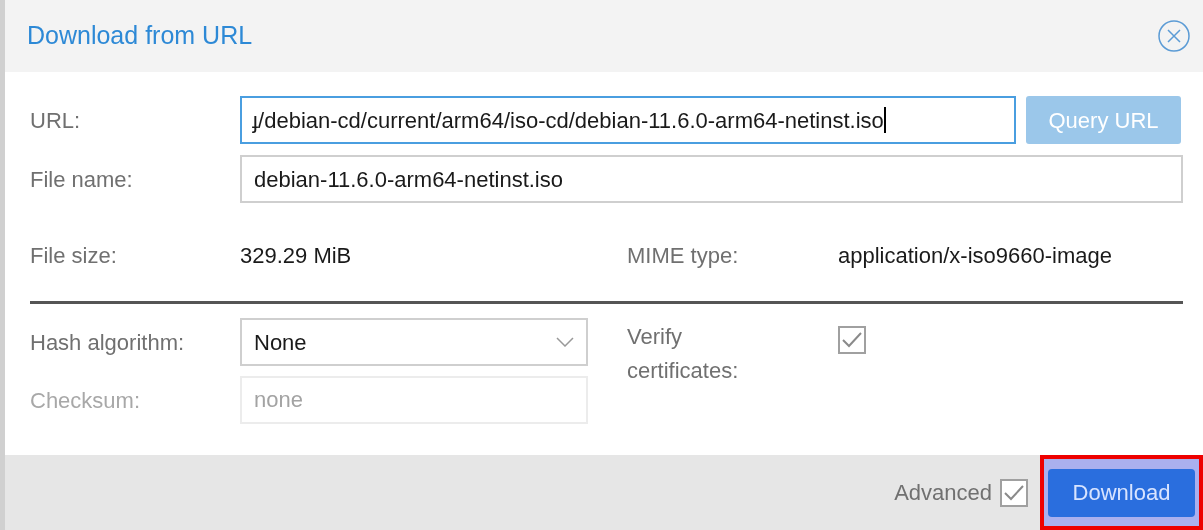 Image resolution: width=1203 pixels, height=530 pixels. I want to click on advanced-checkbox, so click(1014, 492).